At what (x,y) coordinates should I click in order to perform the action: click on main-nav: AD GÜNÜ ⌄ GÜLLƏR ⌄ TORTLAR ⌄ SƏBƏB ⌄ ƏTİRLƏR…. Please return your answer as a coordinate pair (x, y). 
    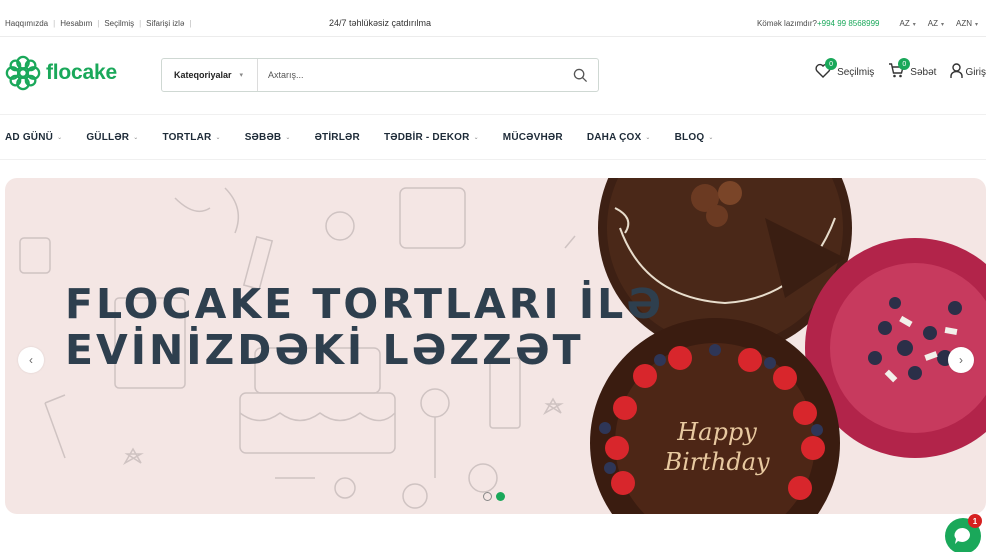
    Looking at the image, I should click on (493, 137).